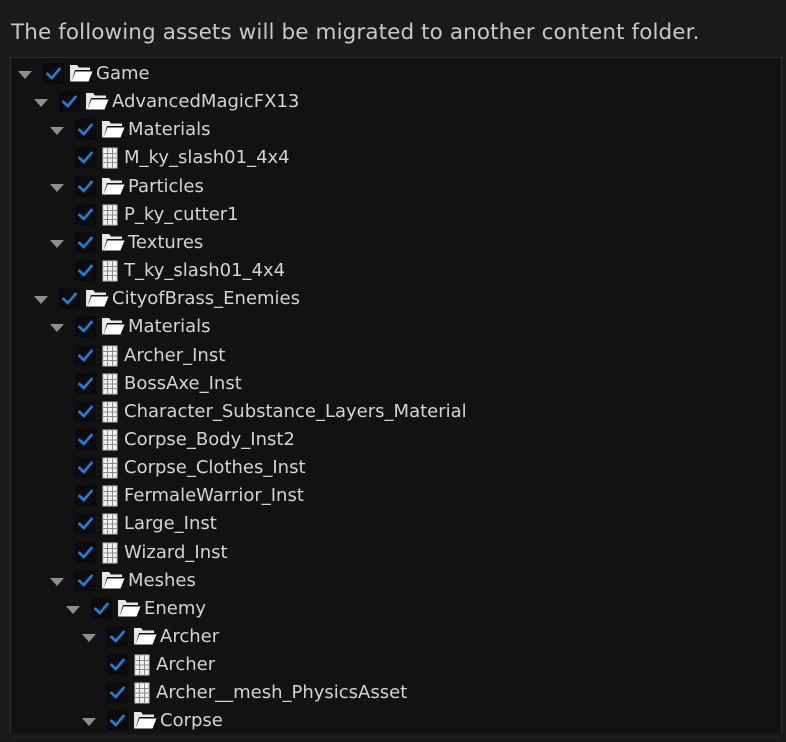 The width and height of the screenshot is (786, 742). Describe the element at coordinates (206, 102) in the screenshot. I see `tree-item-label: AdvancedMagicFX13` at that location.